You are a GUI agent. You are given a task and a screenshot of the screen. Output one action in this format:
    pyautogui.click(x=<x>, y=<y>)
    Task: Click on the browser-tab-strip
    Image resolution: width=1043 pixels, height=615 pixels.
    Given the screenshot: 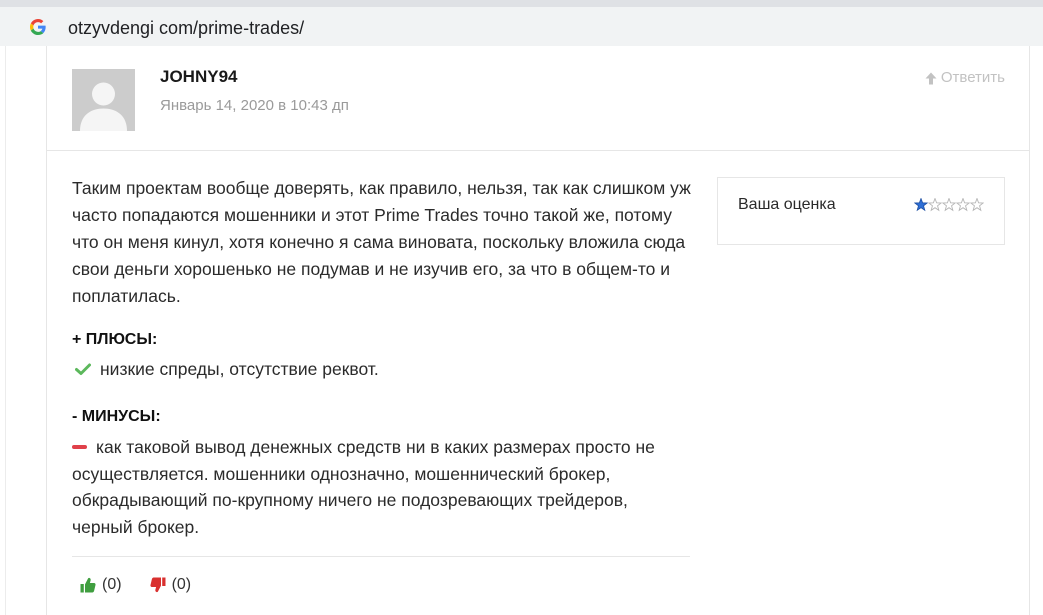 What is the action you would take?
    pyautogui.click(x=521, y=3)
    